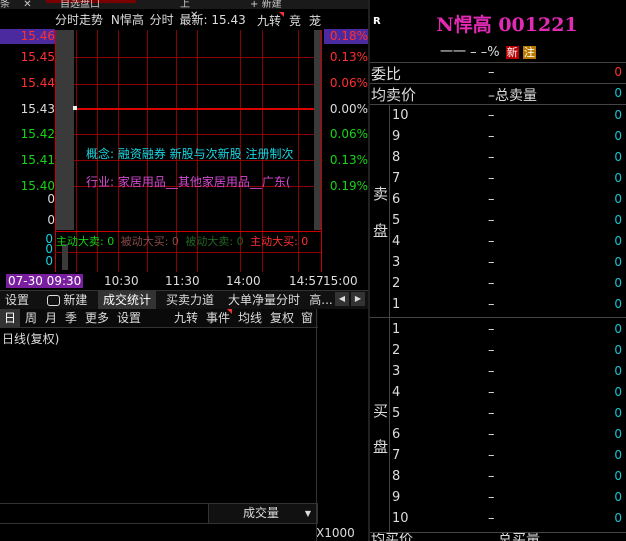 The height and width of the screenshot is (541, 626). What do you see at coordinates (508, 307) in the screenshot?
I see `sell-level: 1 – 0` at bounding box center [508, 307].